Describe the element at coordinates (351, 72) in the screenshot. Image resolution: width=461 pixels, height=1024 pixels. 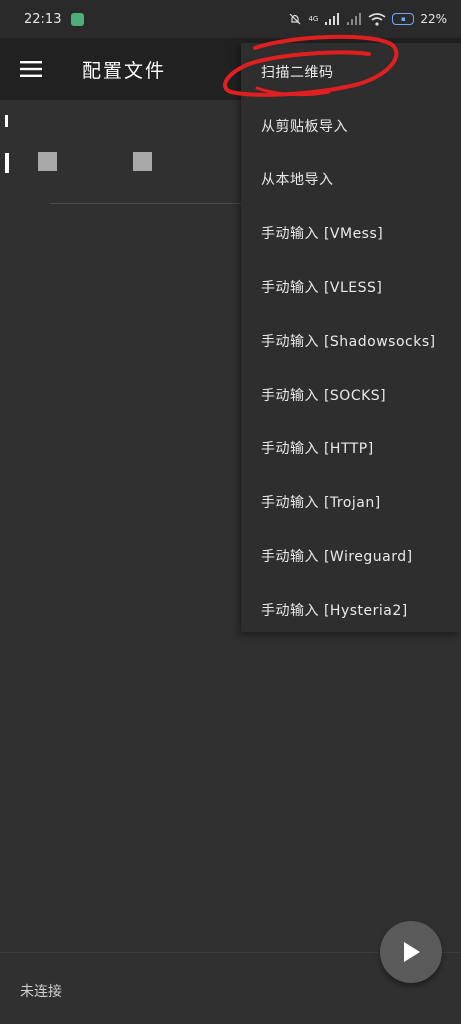
I see `menu-item-scan-qr: 扫描二维码` at that location.